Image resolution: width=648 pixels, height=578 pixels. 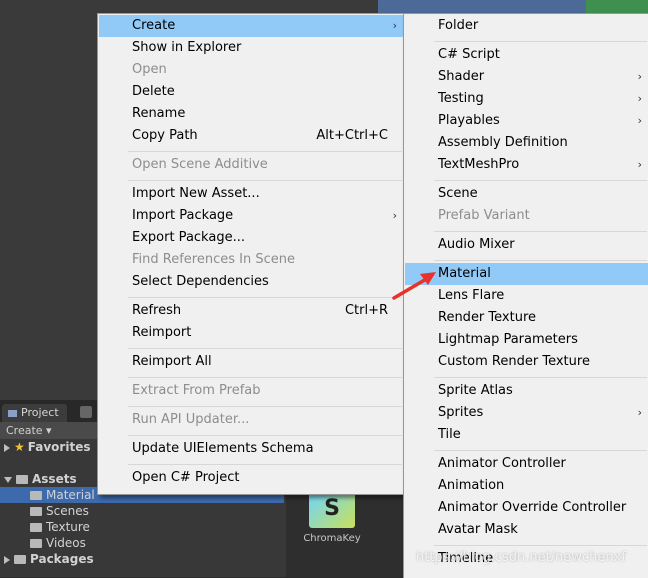 What do you see at coordinates (200, 281) in the screenshot?
I see `menu-item-label: Select Dependencies` at bounding box center [200, 281].